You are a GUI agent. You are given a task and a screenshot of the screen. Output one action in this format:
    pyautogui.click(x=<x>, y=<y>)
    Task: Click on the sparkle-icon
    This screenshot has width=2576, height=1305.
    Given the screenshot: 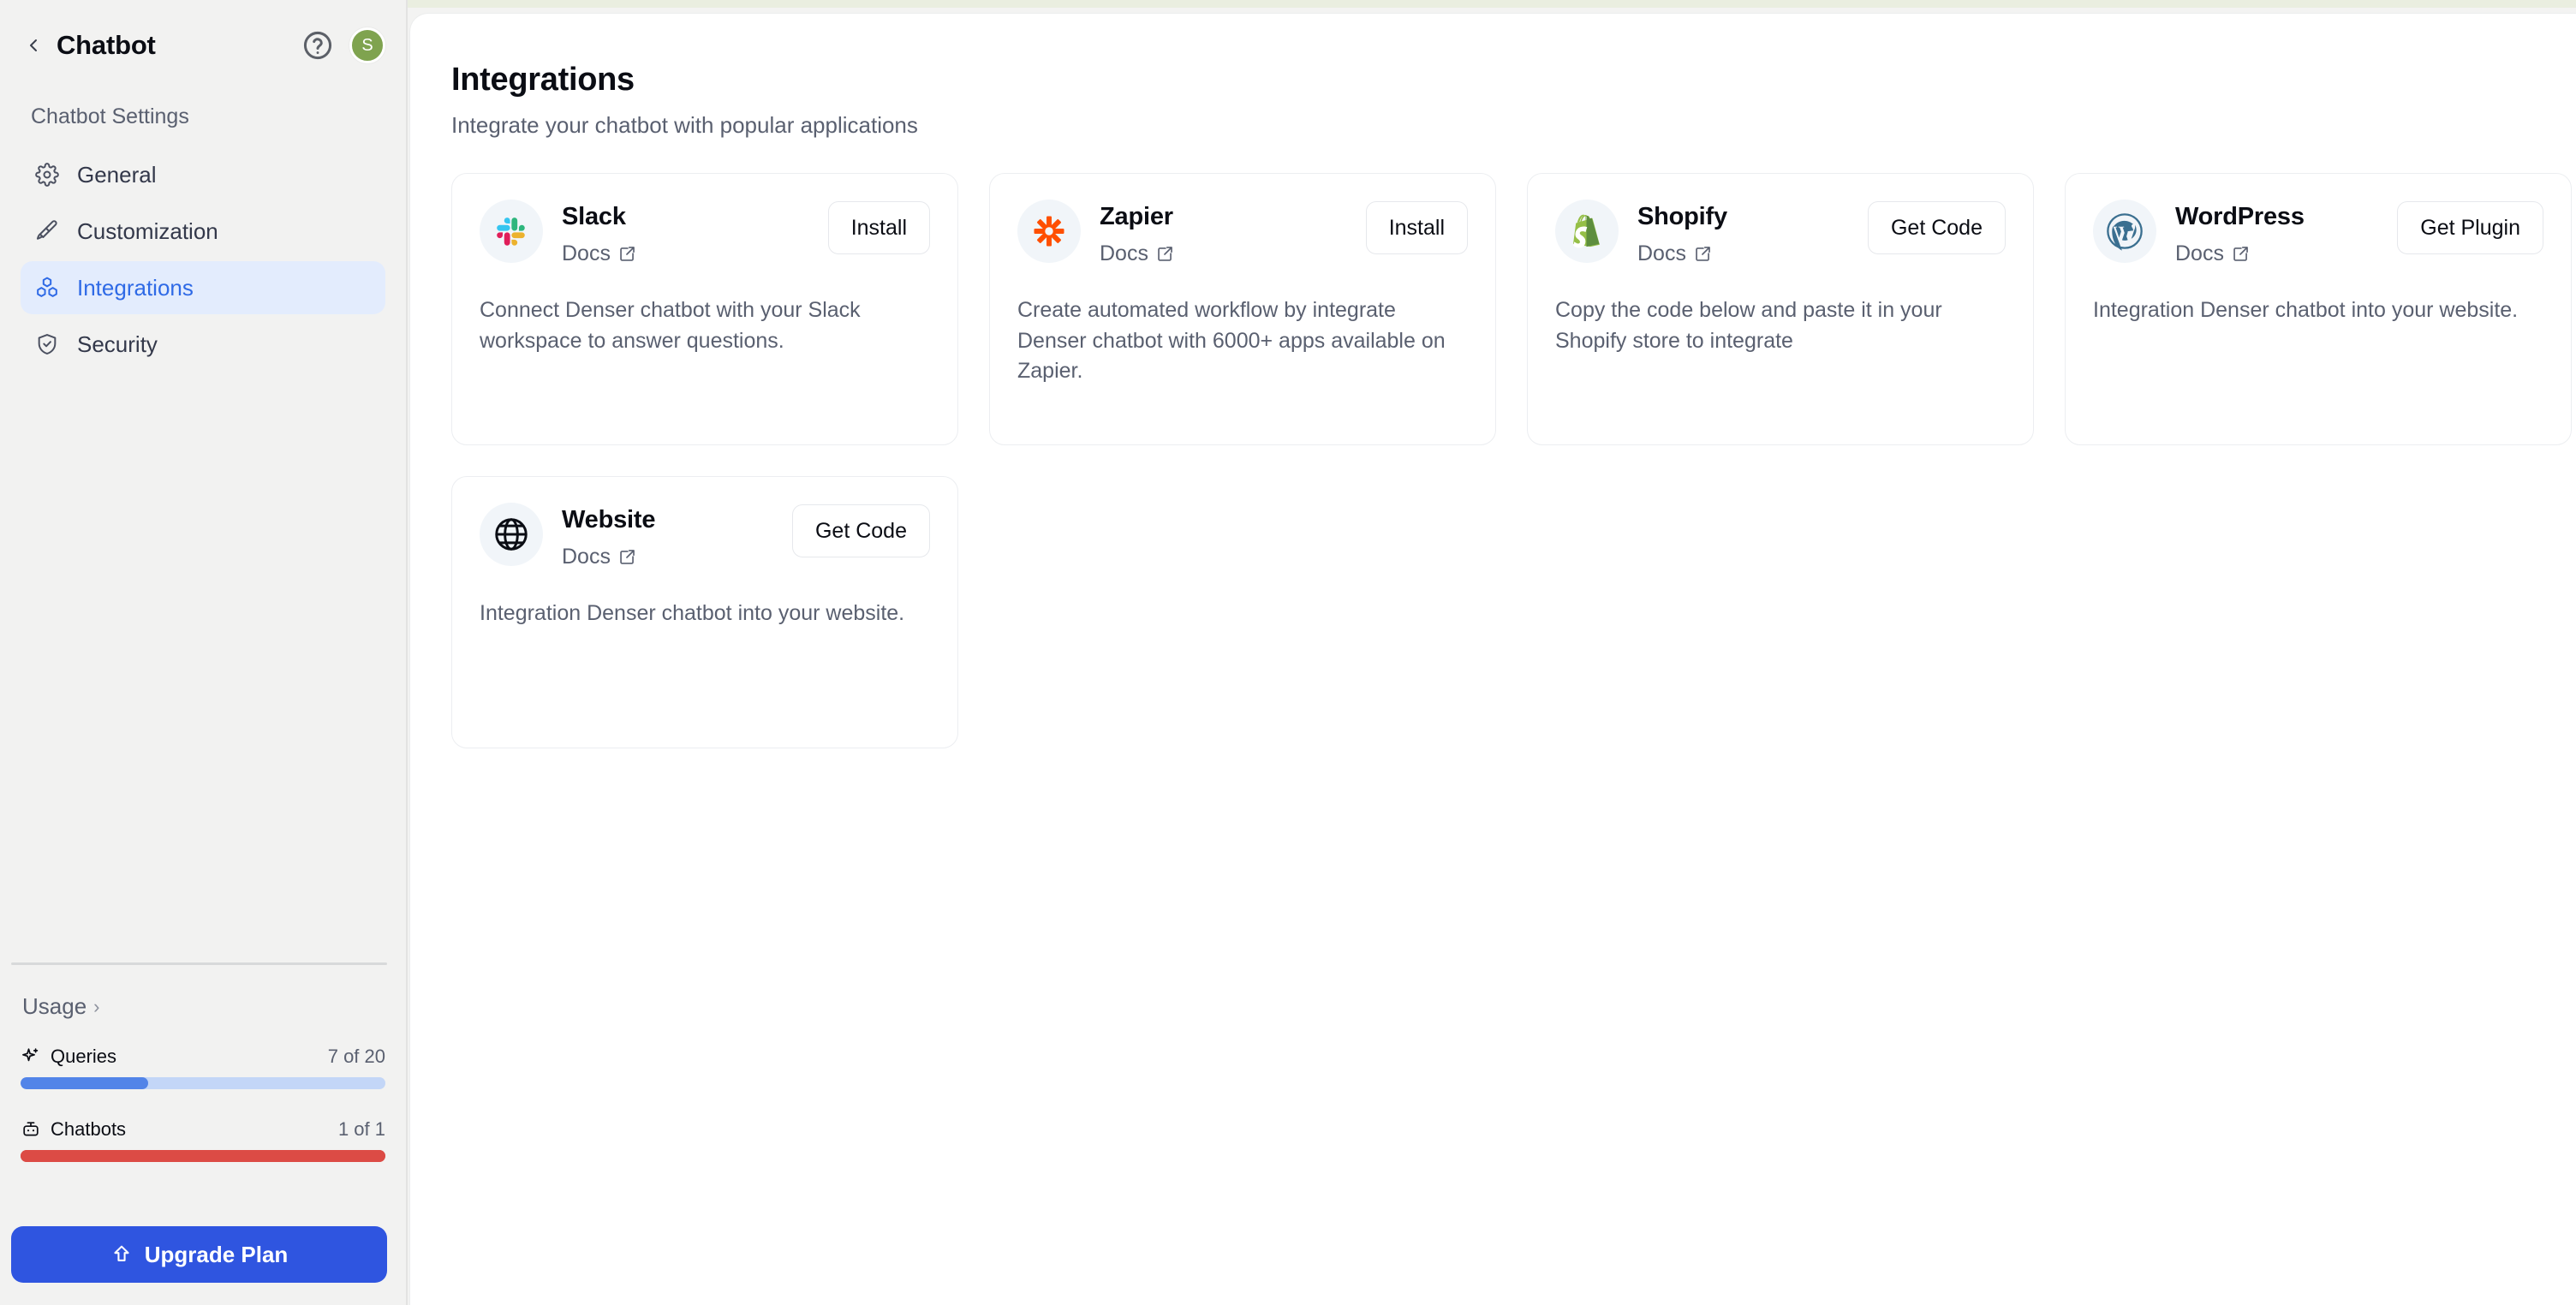 What is the action you would take?
    pyautogui.click(x=32, y=1057)
    